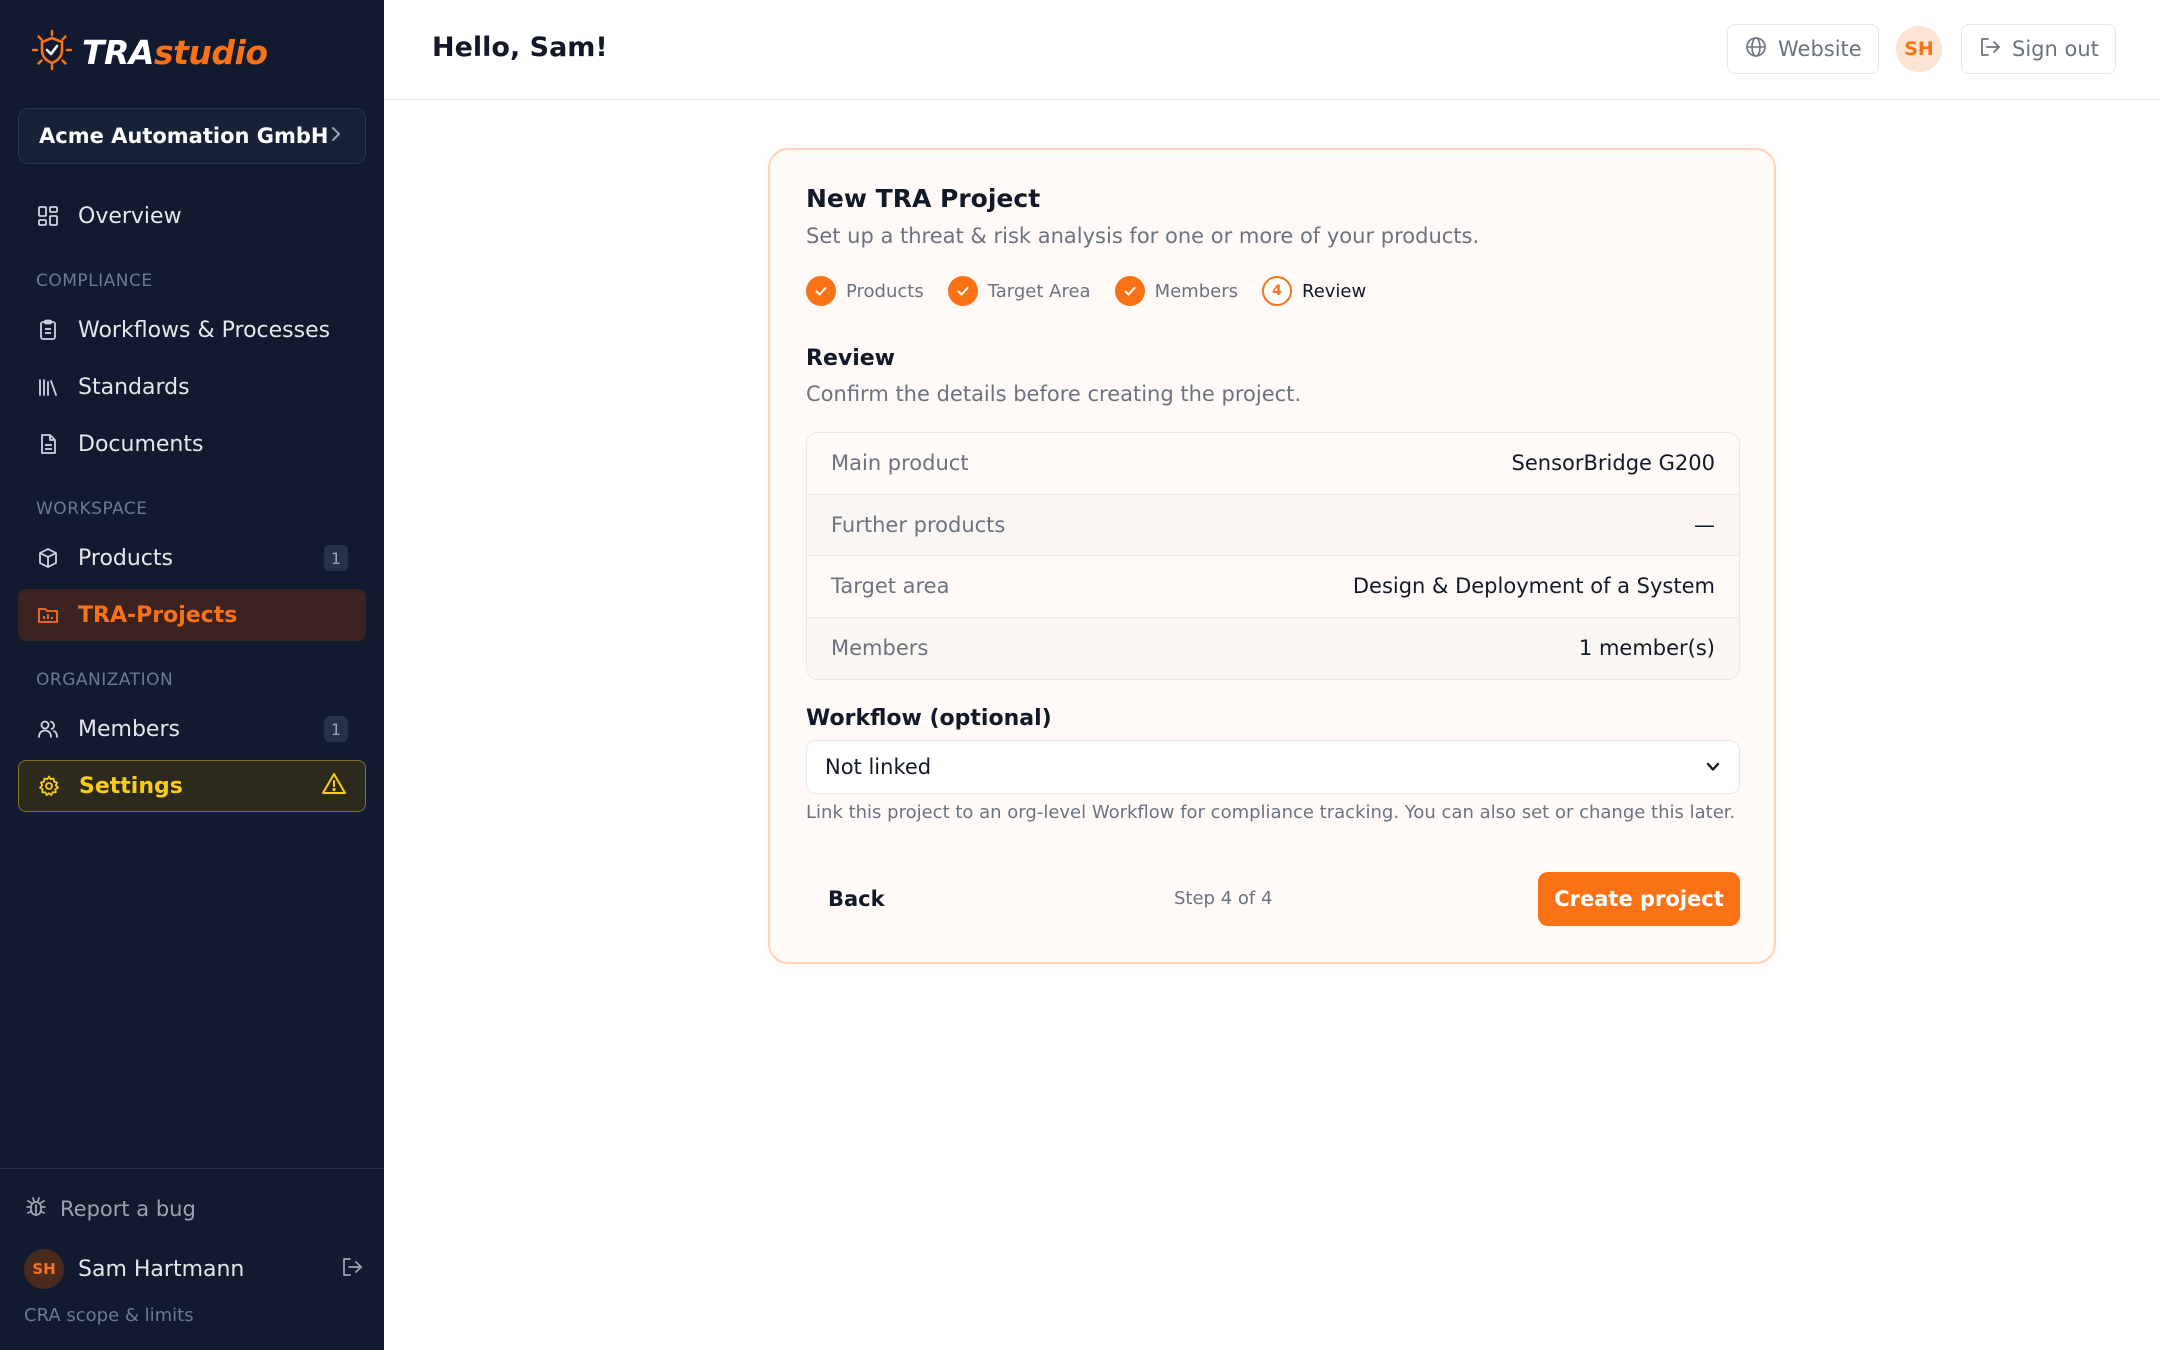 The image size is (2160, 1350). What do you see at coordinates (141, 444) in the screenshot?
I see `sidebar-item-label: Documents` at bounding box center [141, 444].